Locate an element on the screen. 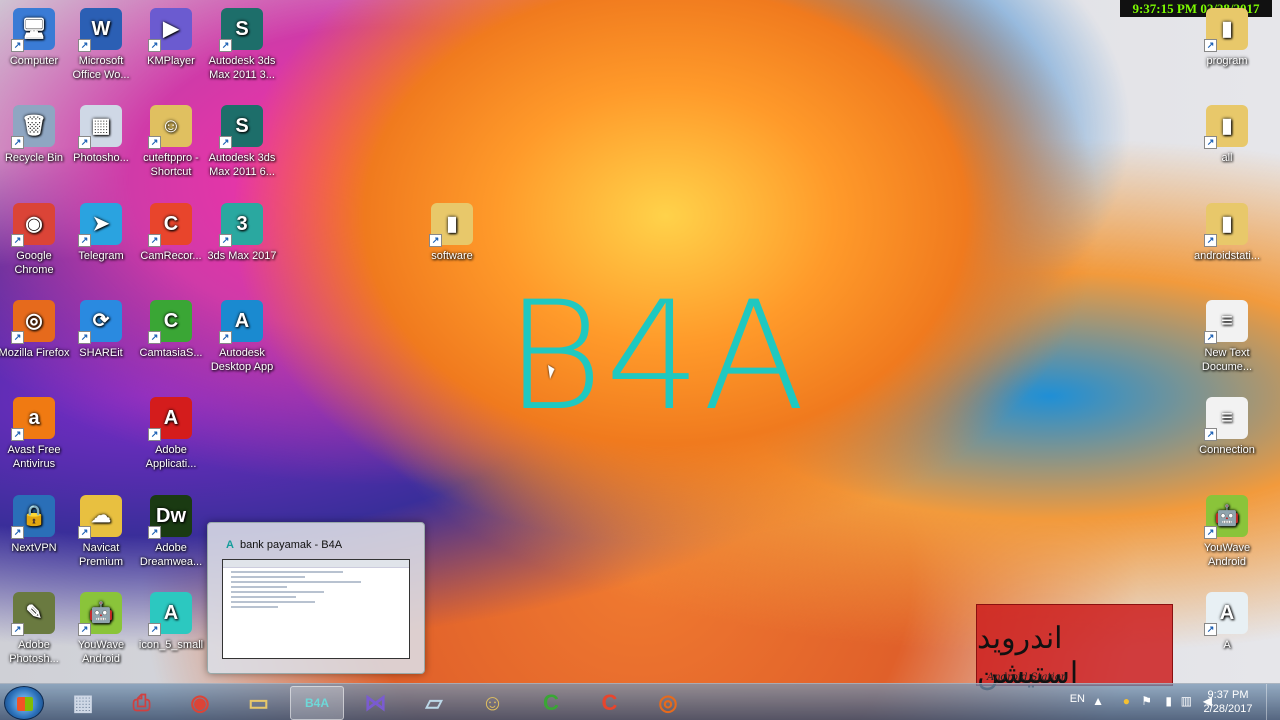 This screenshot has height=720, width=1280. desktop-icon-label: NextVPN is located at coordinates (34, 548).